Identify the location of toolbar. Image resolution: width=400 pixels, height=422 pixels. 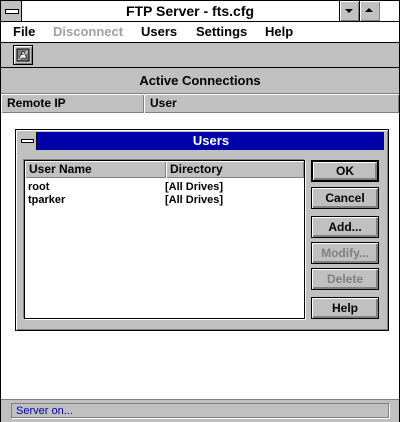
(200, 55).